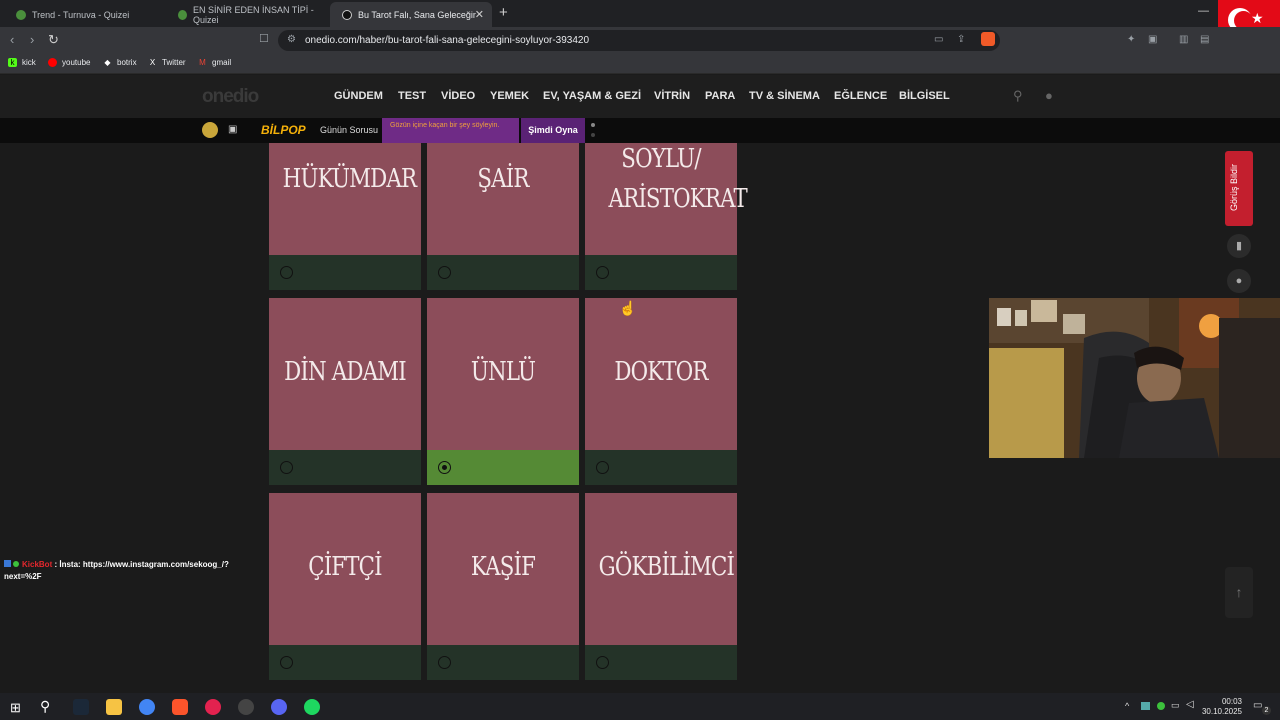 The width and height of the screenshot is (1280, 720). I want to click on star-icon: ★, so click(1257, 18).